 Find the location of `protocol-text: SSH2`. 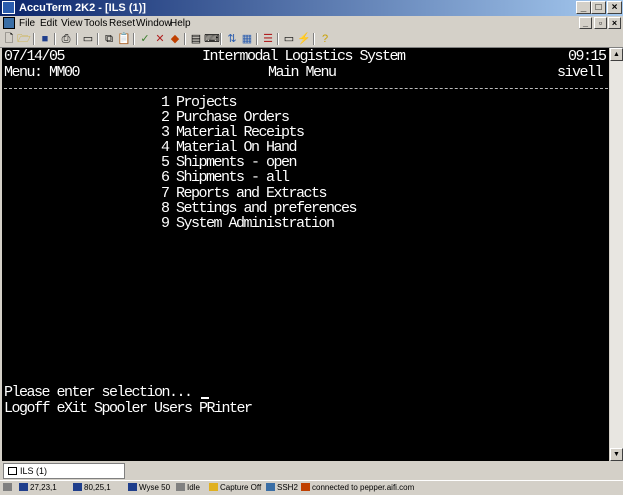

protocol-text: SSH2 is located at coordinates (287, 487).